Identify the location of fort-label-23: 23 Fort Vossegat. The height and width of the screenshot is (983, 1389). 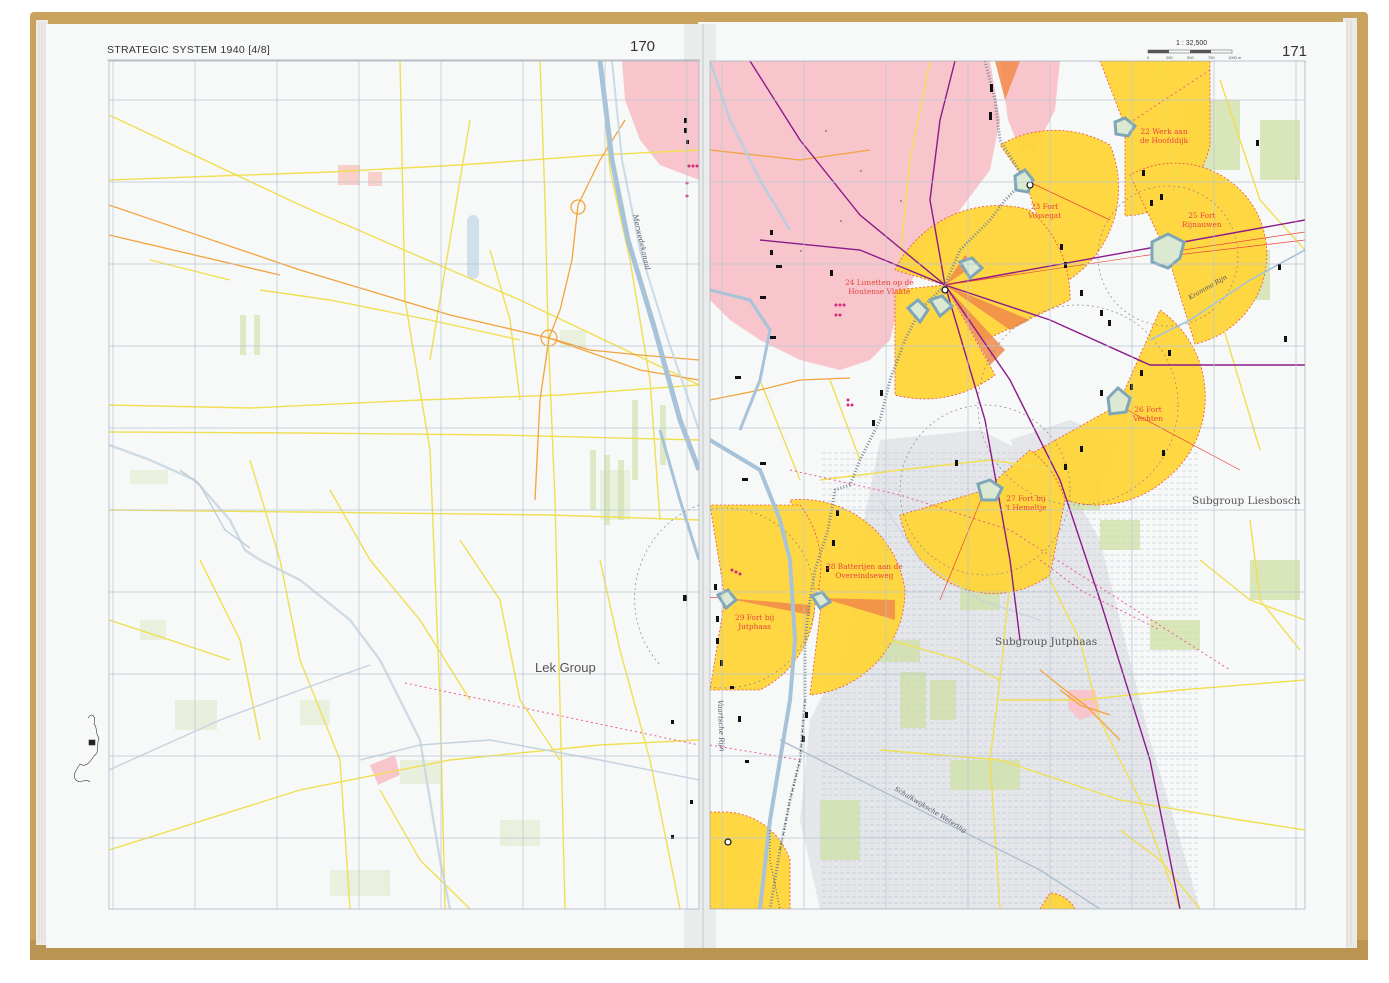
(1045, 211).